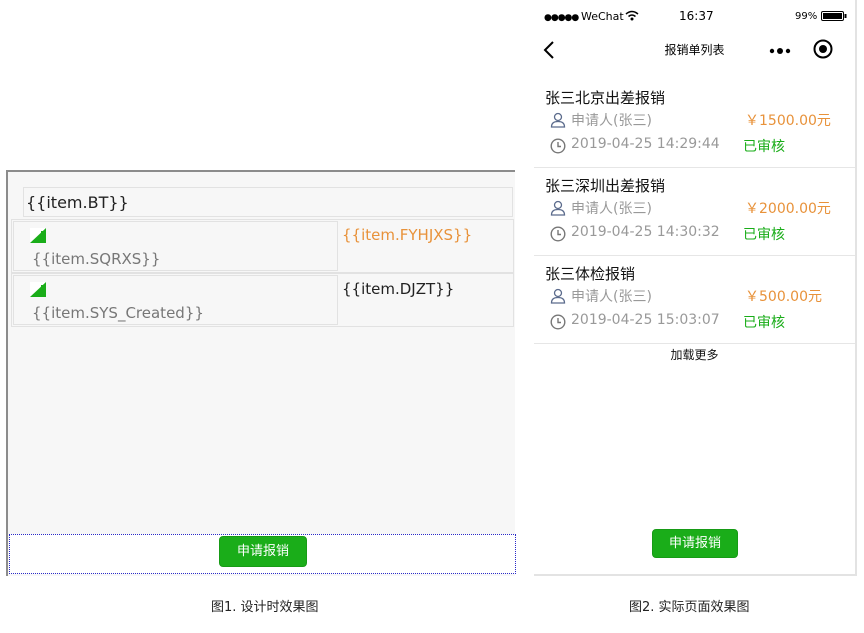 The width and height of the screenshot is (864, 633). What do you see at coordinates (265, 607) in the screenshot?
I see `figure-1-caption: 图1. 设计时效果图` at bounding box center [265, 607].